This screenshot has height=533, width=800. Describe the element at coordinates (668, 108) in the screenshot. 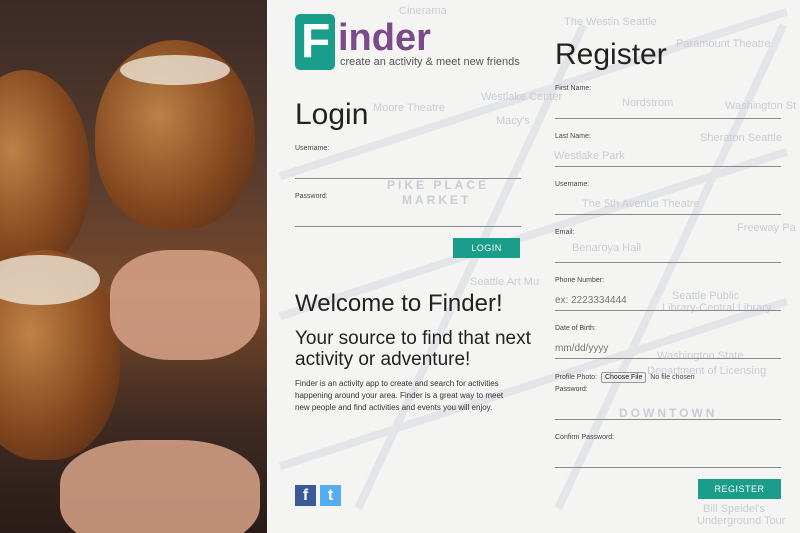

I see `first-name-input` at that location.